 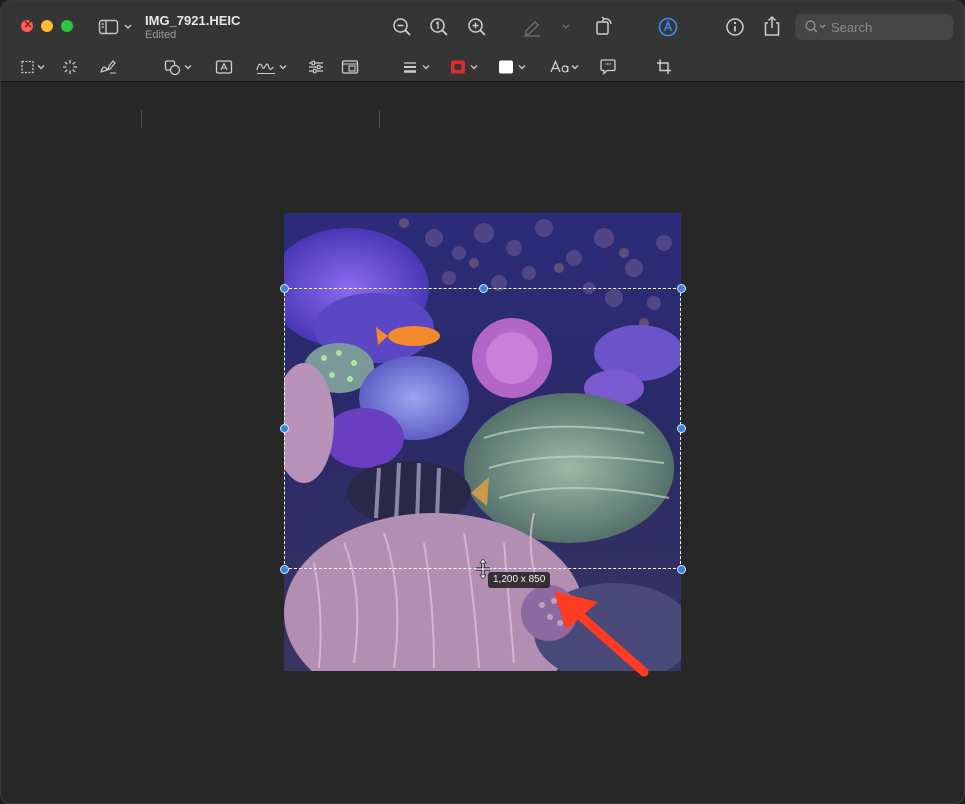 I want to click on border-color-icon, so click(x=464, y=67).